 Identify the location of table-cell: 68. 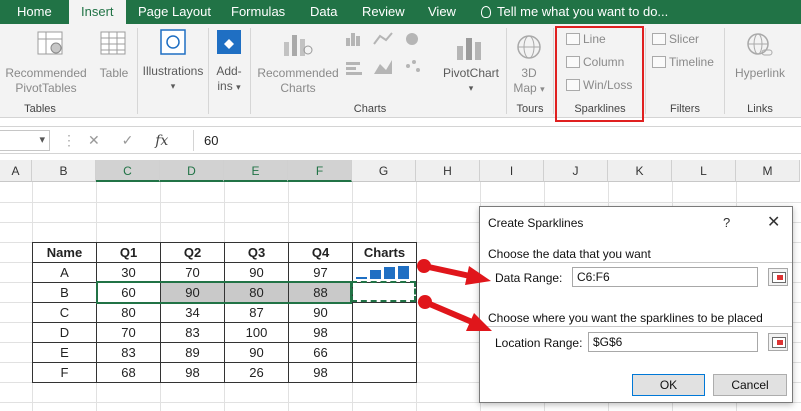
(128, 372).